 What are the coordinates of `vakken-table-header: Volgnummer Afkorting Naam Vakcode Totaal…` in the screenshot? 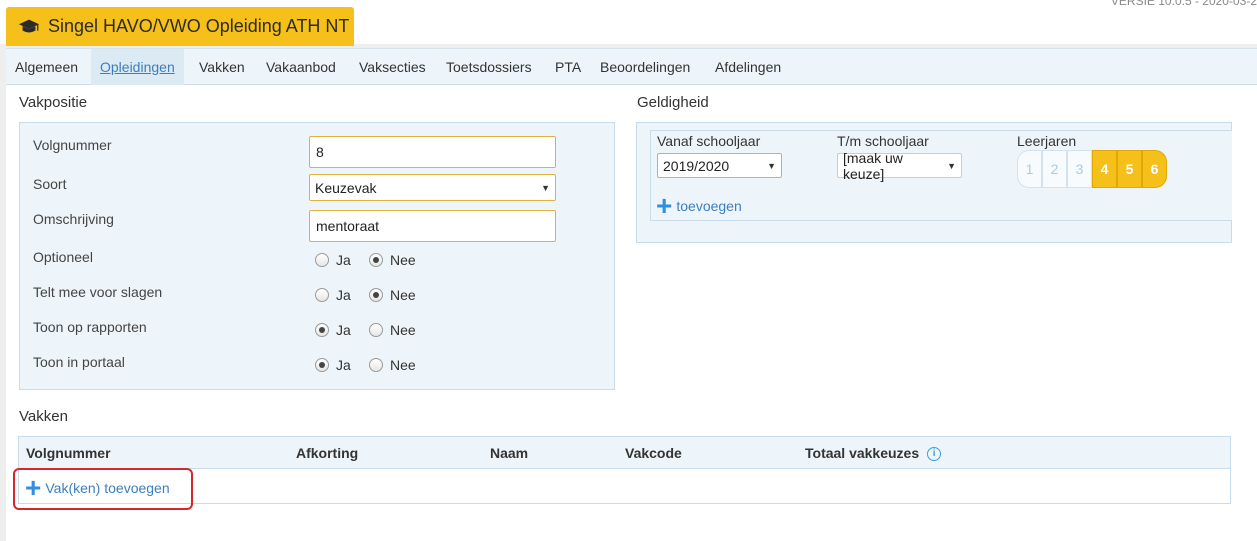 It's located at (624, 452).